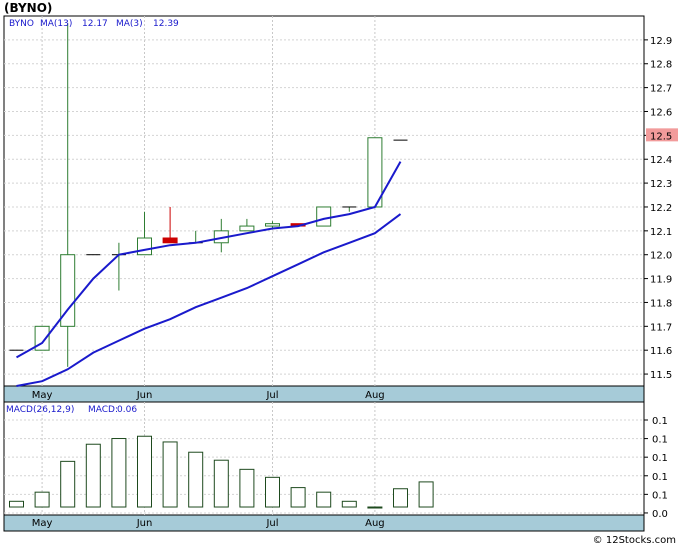  What do you see at coordinates (42, 395) in the screenshot?
I see `x-tick-label: May` at bounding box center [42, 395].